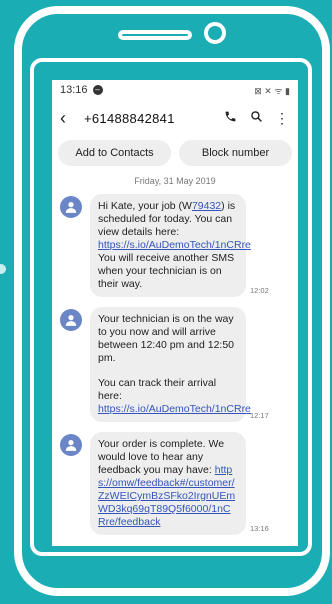 The height and width of the screenshot is (604, 332). Describe the element at coordinates (175, 181) in the screenshot. I see `date-divider: Friday, 31 May 2019` at that location.